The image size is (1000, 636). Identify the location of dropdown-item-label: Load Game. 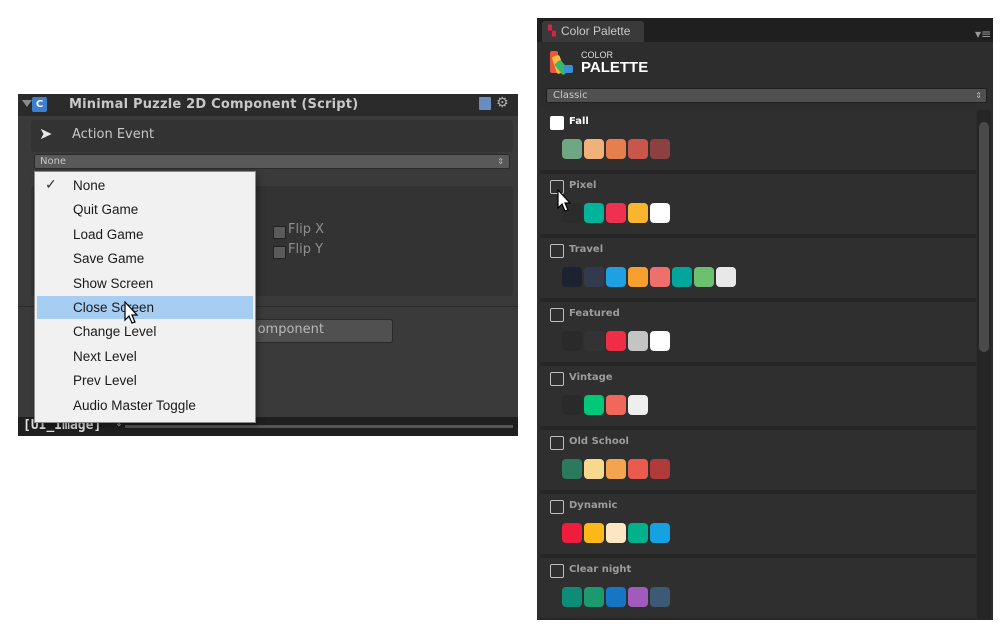
(108, 234).